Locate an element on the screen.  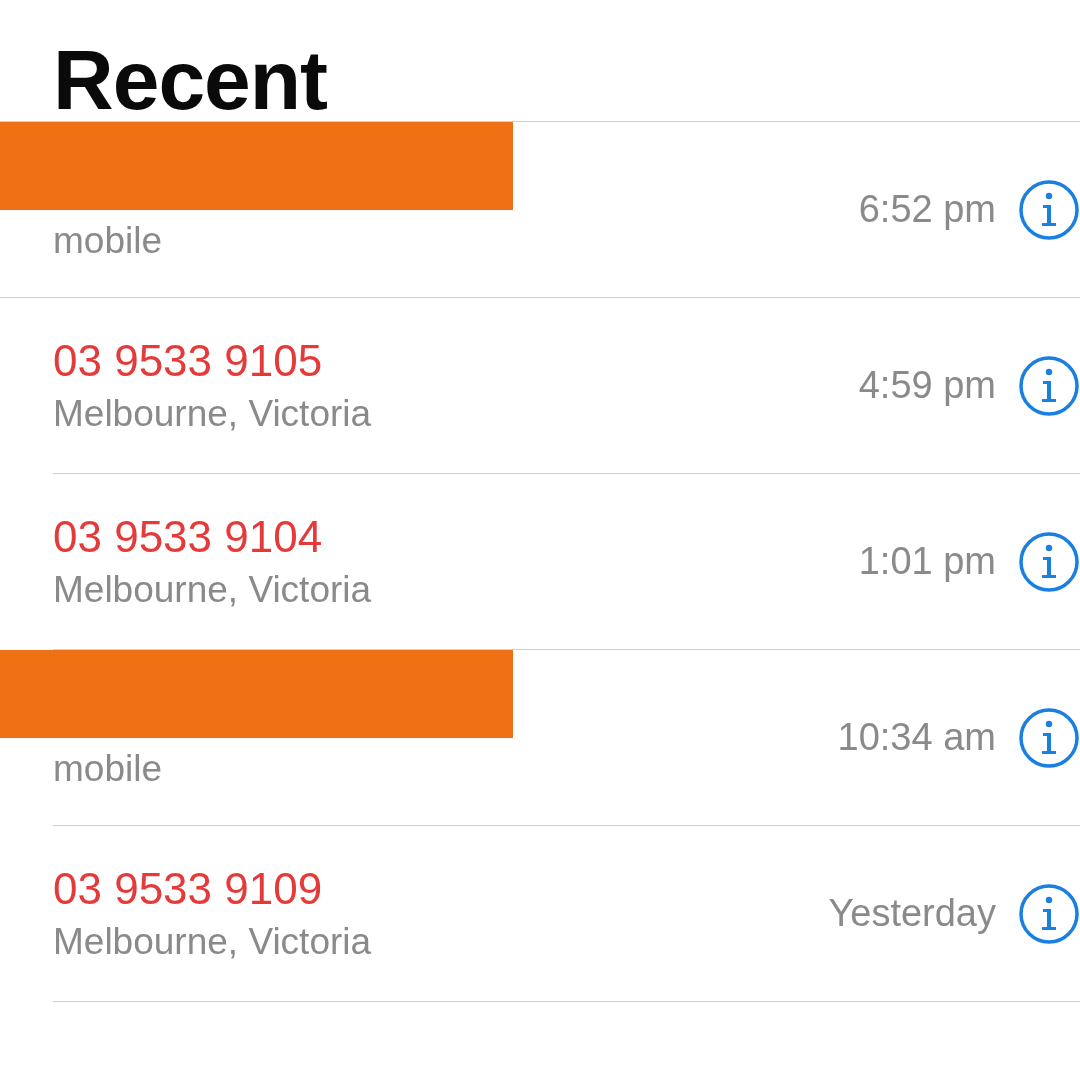
phone-number: 03 9533 9104 is located at coordinates (188, 536).